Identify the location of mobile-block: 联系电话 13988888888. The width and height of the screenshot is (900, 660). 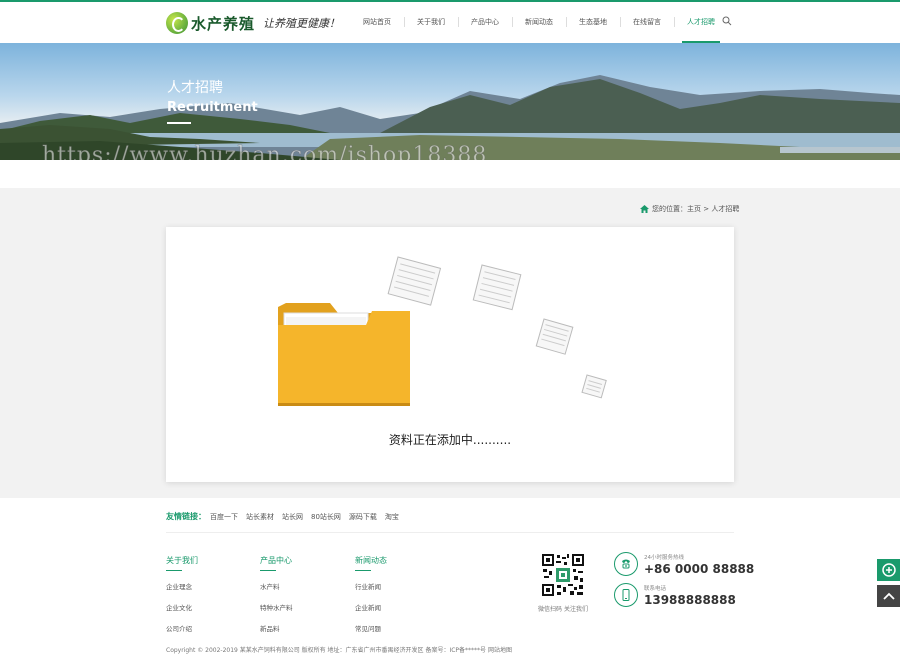
(675, 595).